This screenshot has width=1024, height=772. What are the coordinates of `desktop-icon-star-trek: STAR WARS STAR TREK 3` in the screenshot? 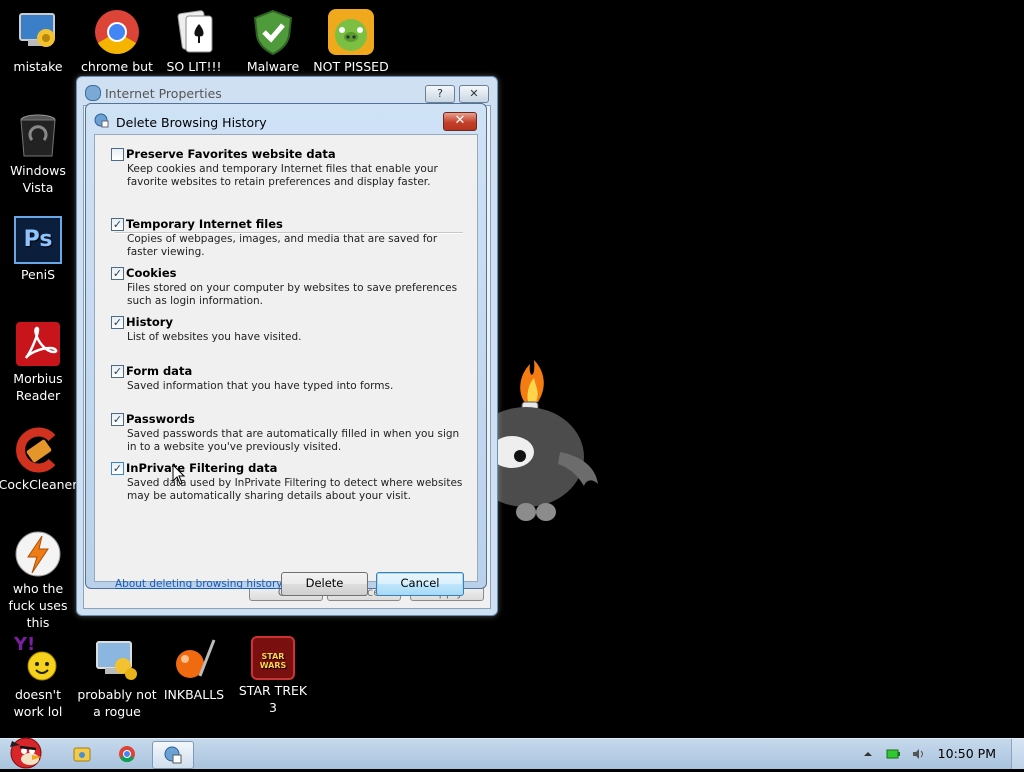 It's located at (273, 676).